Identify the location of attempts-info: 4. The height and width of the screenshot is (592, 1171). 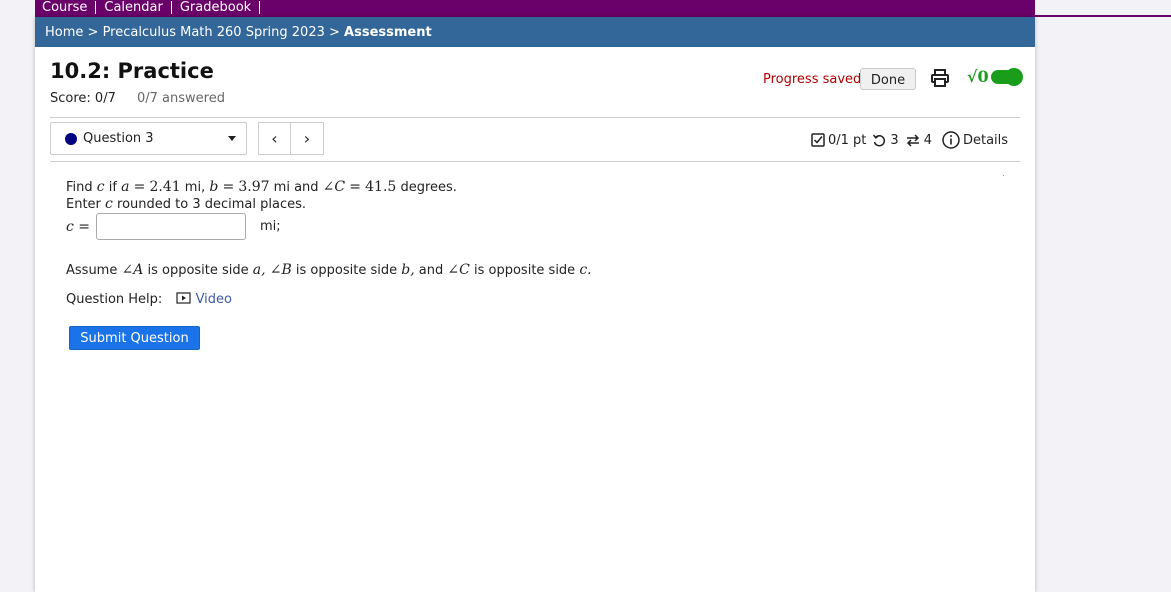
(918, 140).